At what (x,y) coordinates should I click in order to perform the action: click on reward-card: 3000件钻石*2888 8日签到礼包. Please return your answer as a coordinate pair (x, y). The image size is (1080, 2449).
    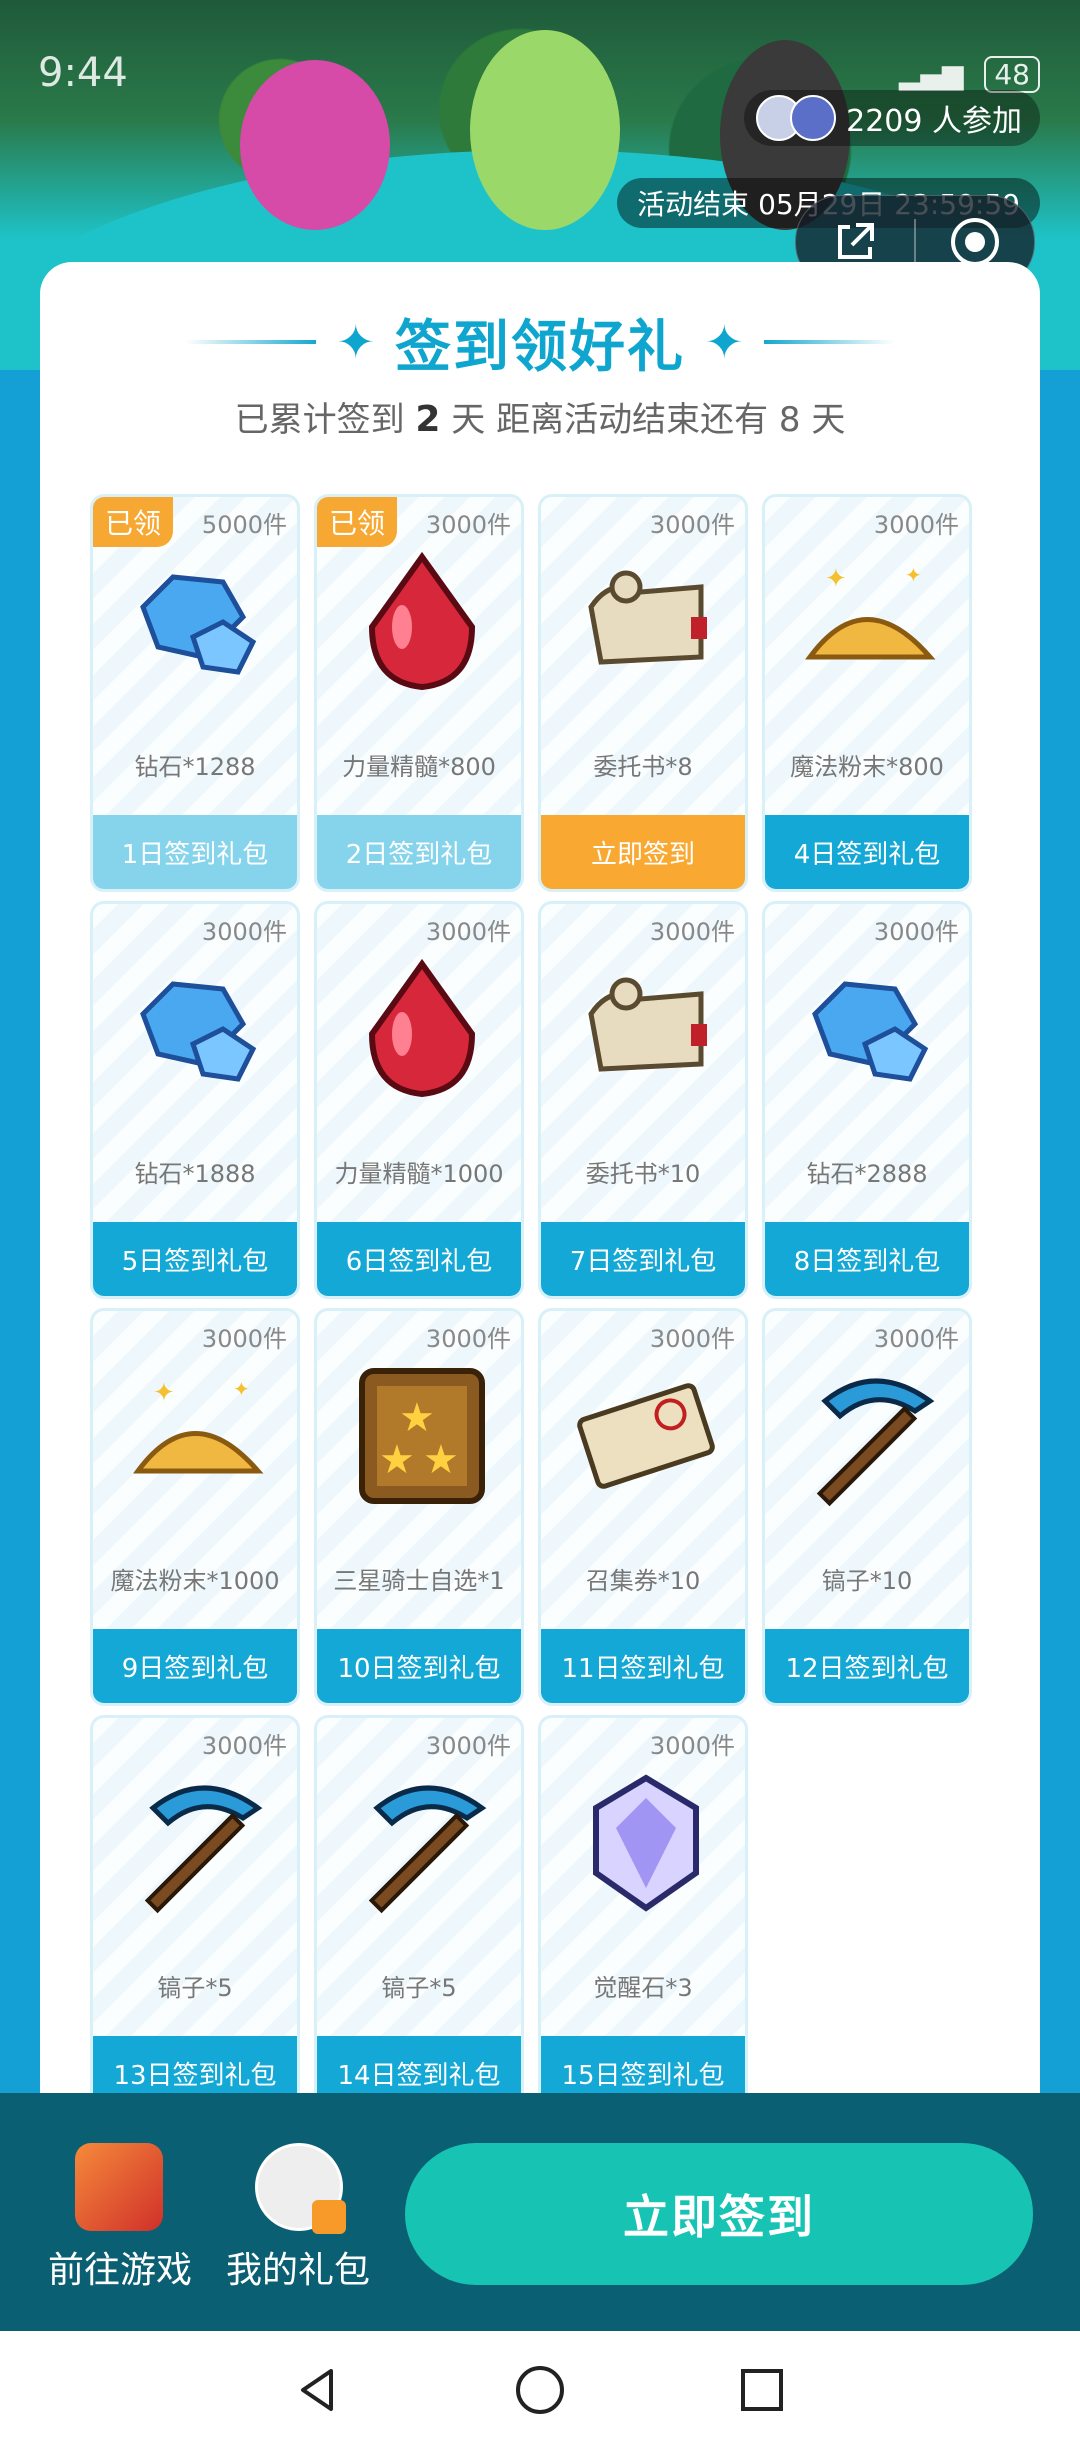
    Looking at the image, I should click on (867, 1100).